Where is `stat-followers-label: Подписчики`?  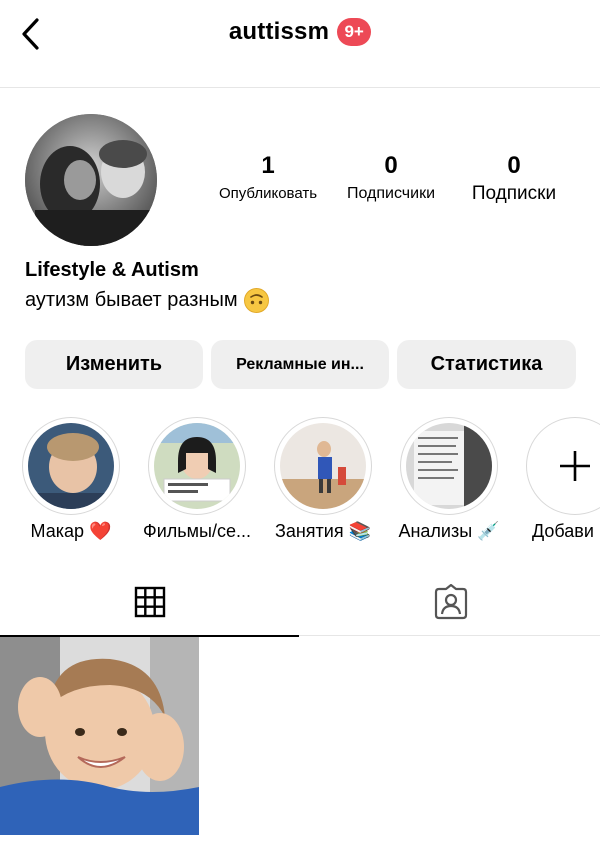 stat-followers-label: Подписчики is located at coordinates (390, 193).